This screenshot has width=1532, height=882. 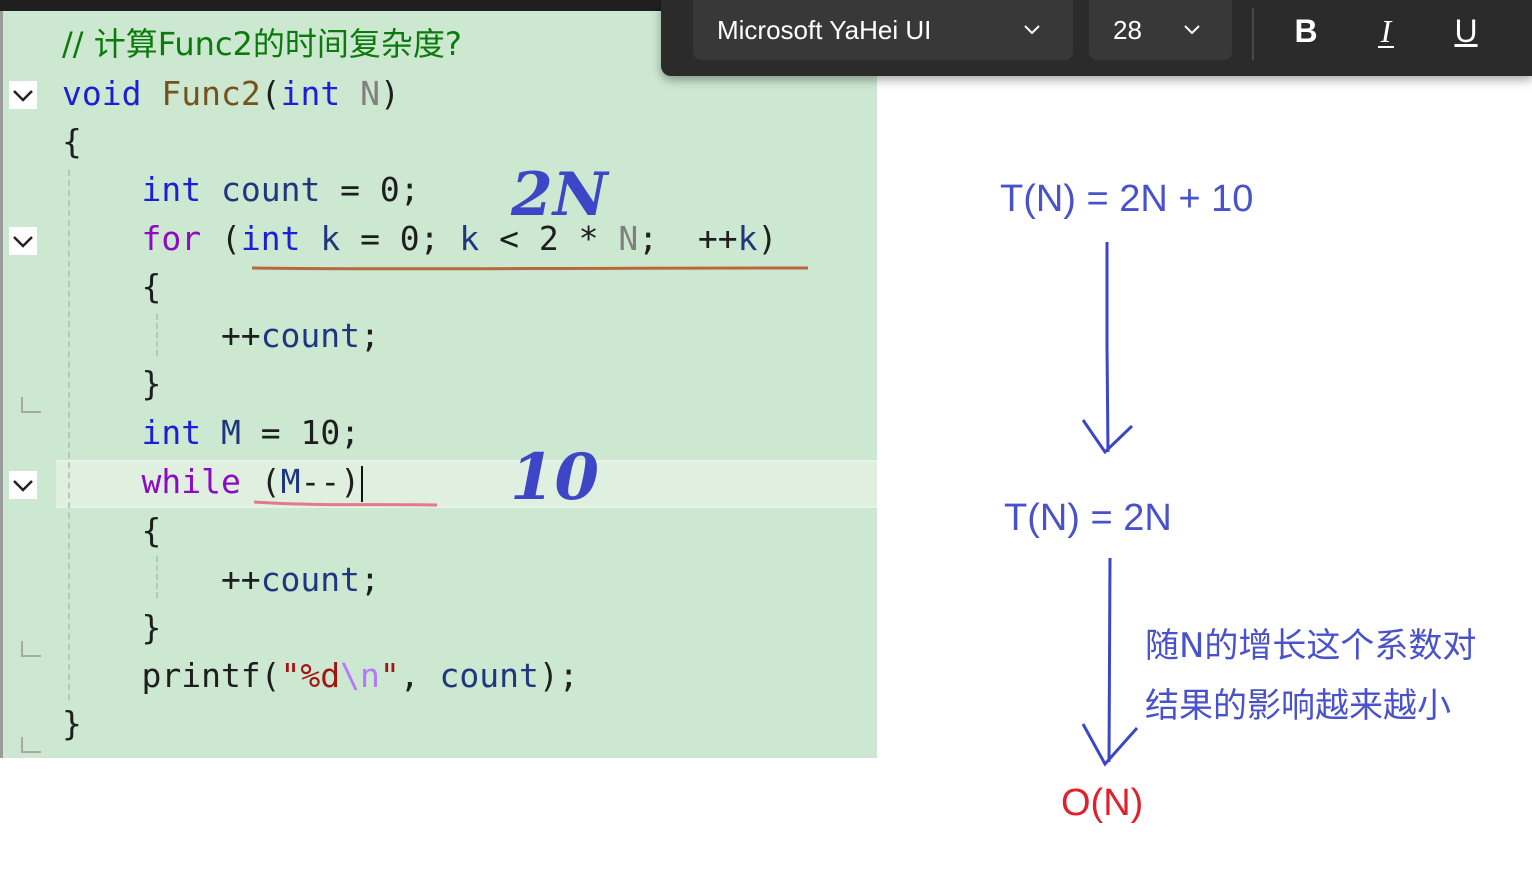 I want to click on code-token: Func2, so click(x=211, y=93).